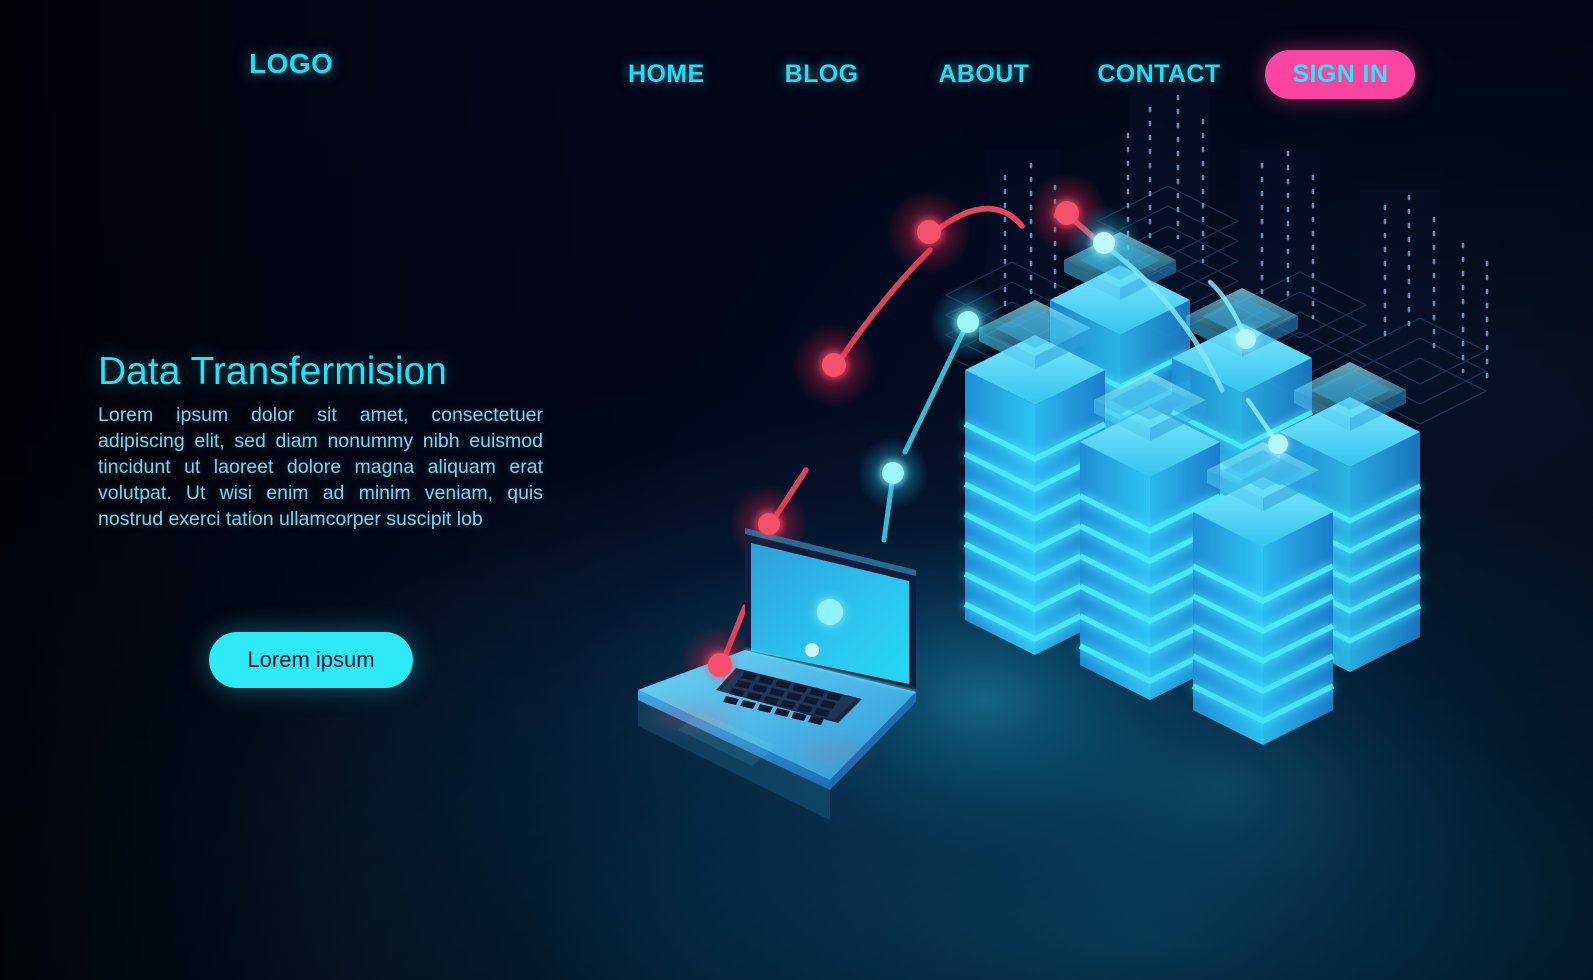 This screenshot has width=1593, height=980. Describe the element at coordinates (1246, 339) in the screenshot. I see `node-cyan-mid` at that location.